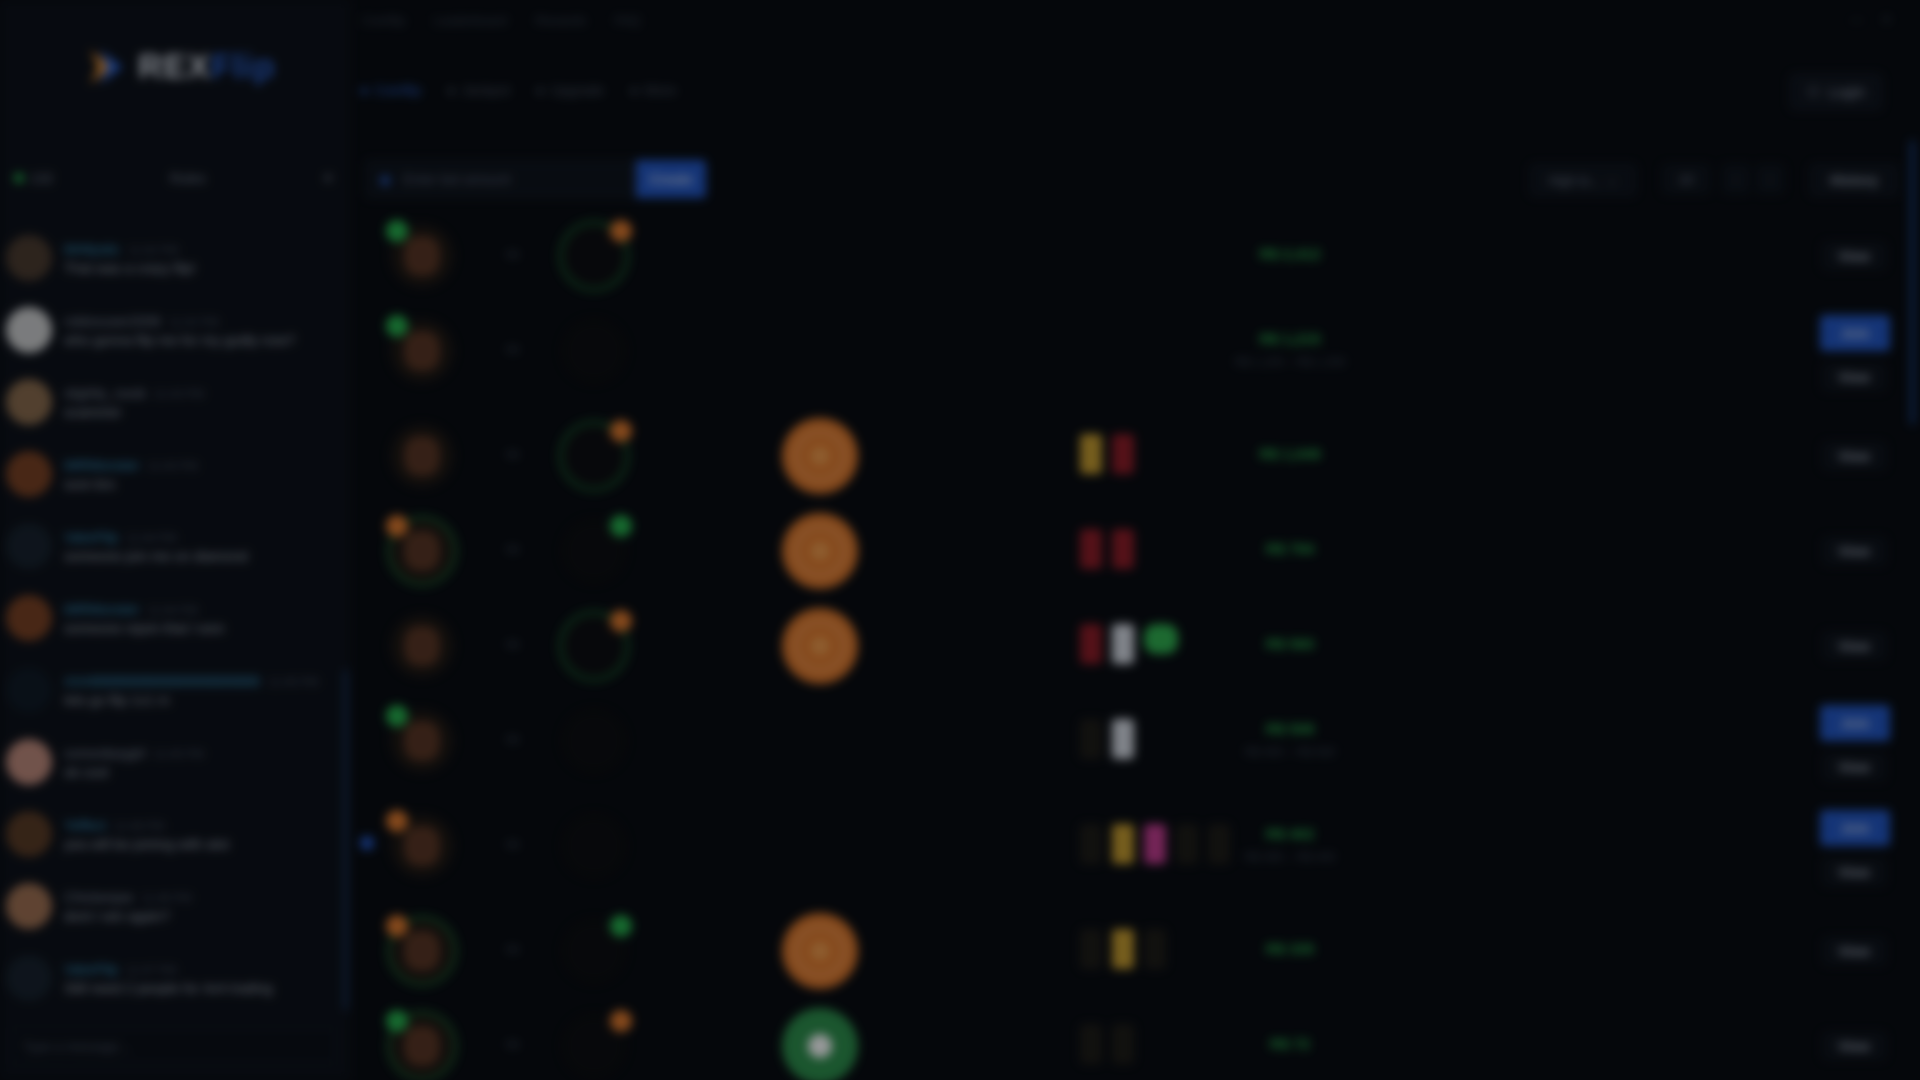 The image size is (1920, 1080). Describe the element at coordinates (653, 90) in the screenshot. I see `tab-more: ● More` at that location.